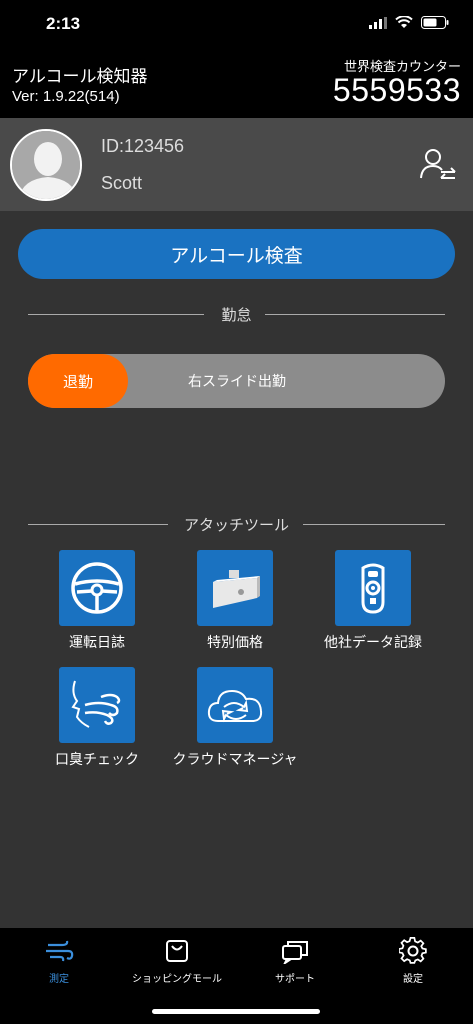  What do you see at coordinates (97, 643) in the screenshot?
I see `tool-label: 運転日誌` at bounding box center [97, 643].